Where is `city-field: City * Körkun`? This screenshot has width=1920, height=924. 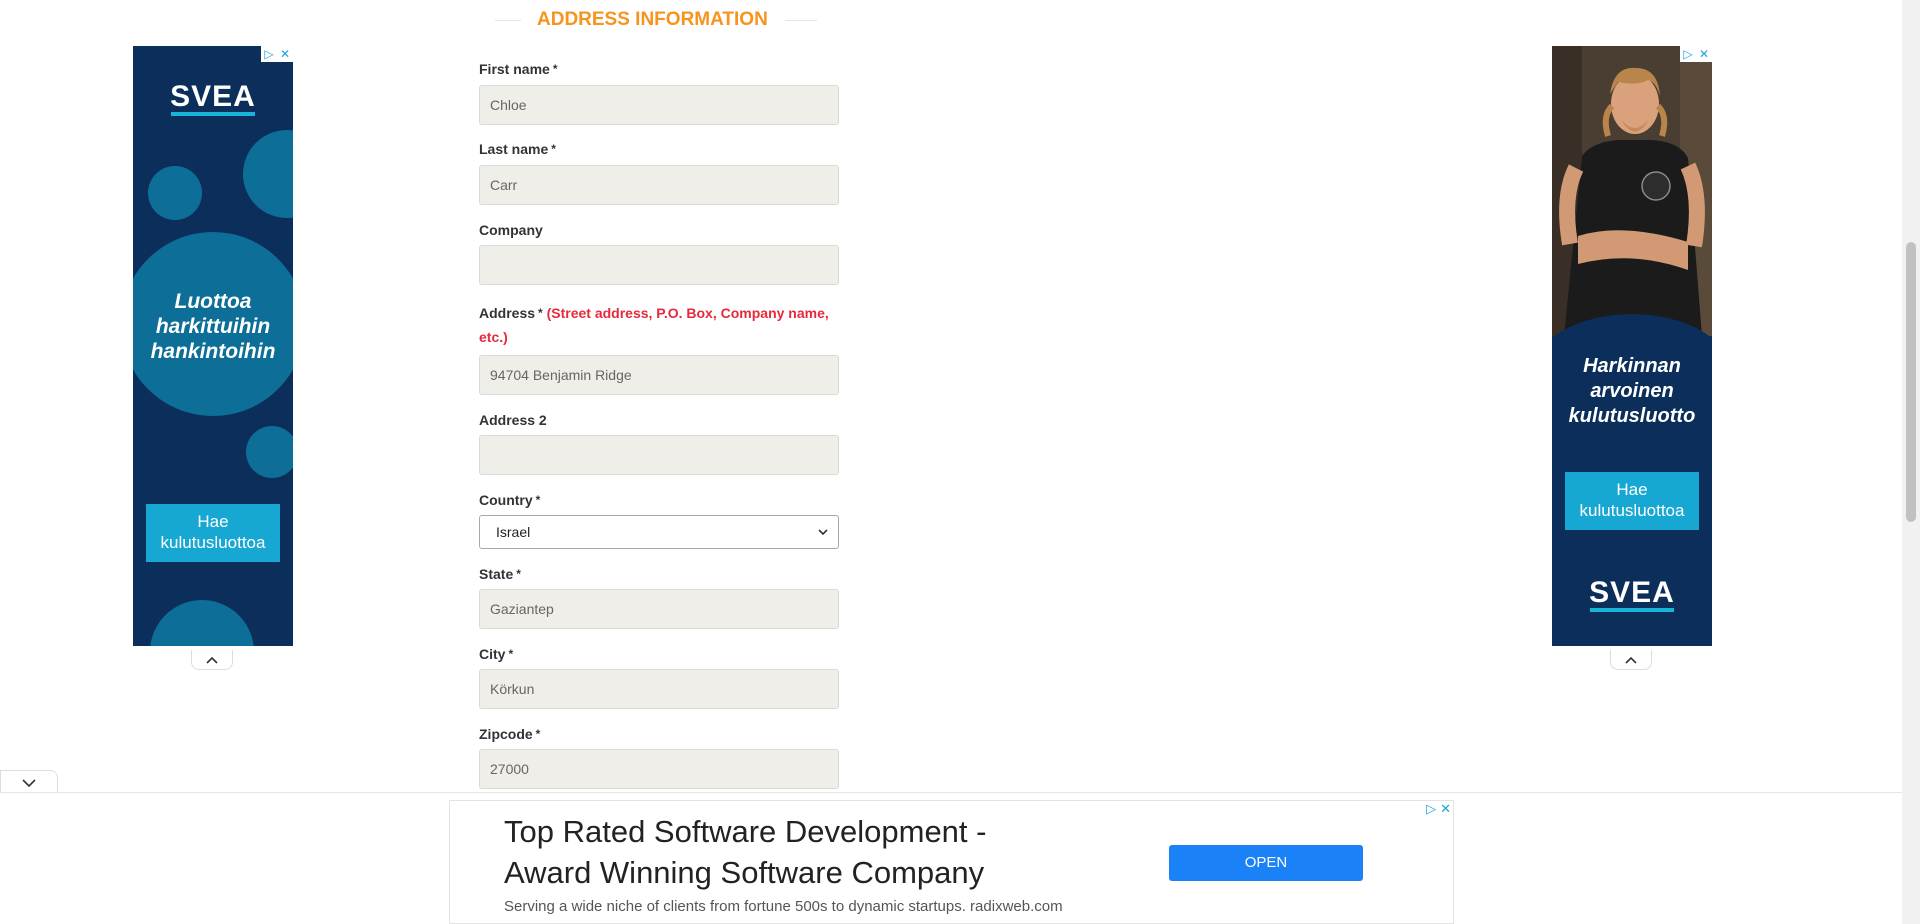
city-field: City * Körkun is located at coordinates (659, 677).